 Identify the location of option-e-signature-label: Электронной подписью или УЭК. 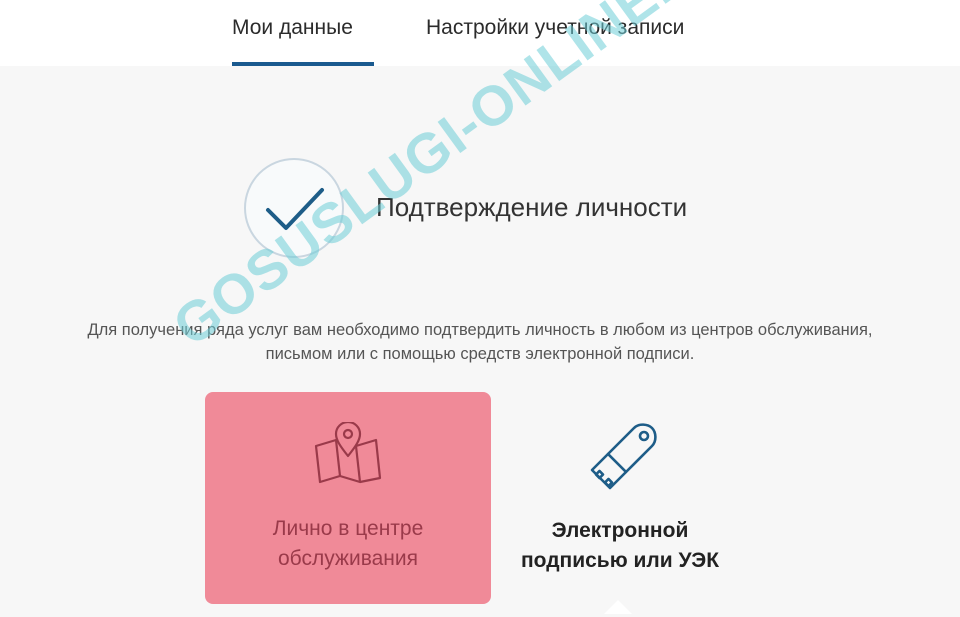
(620, 545).